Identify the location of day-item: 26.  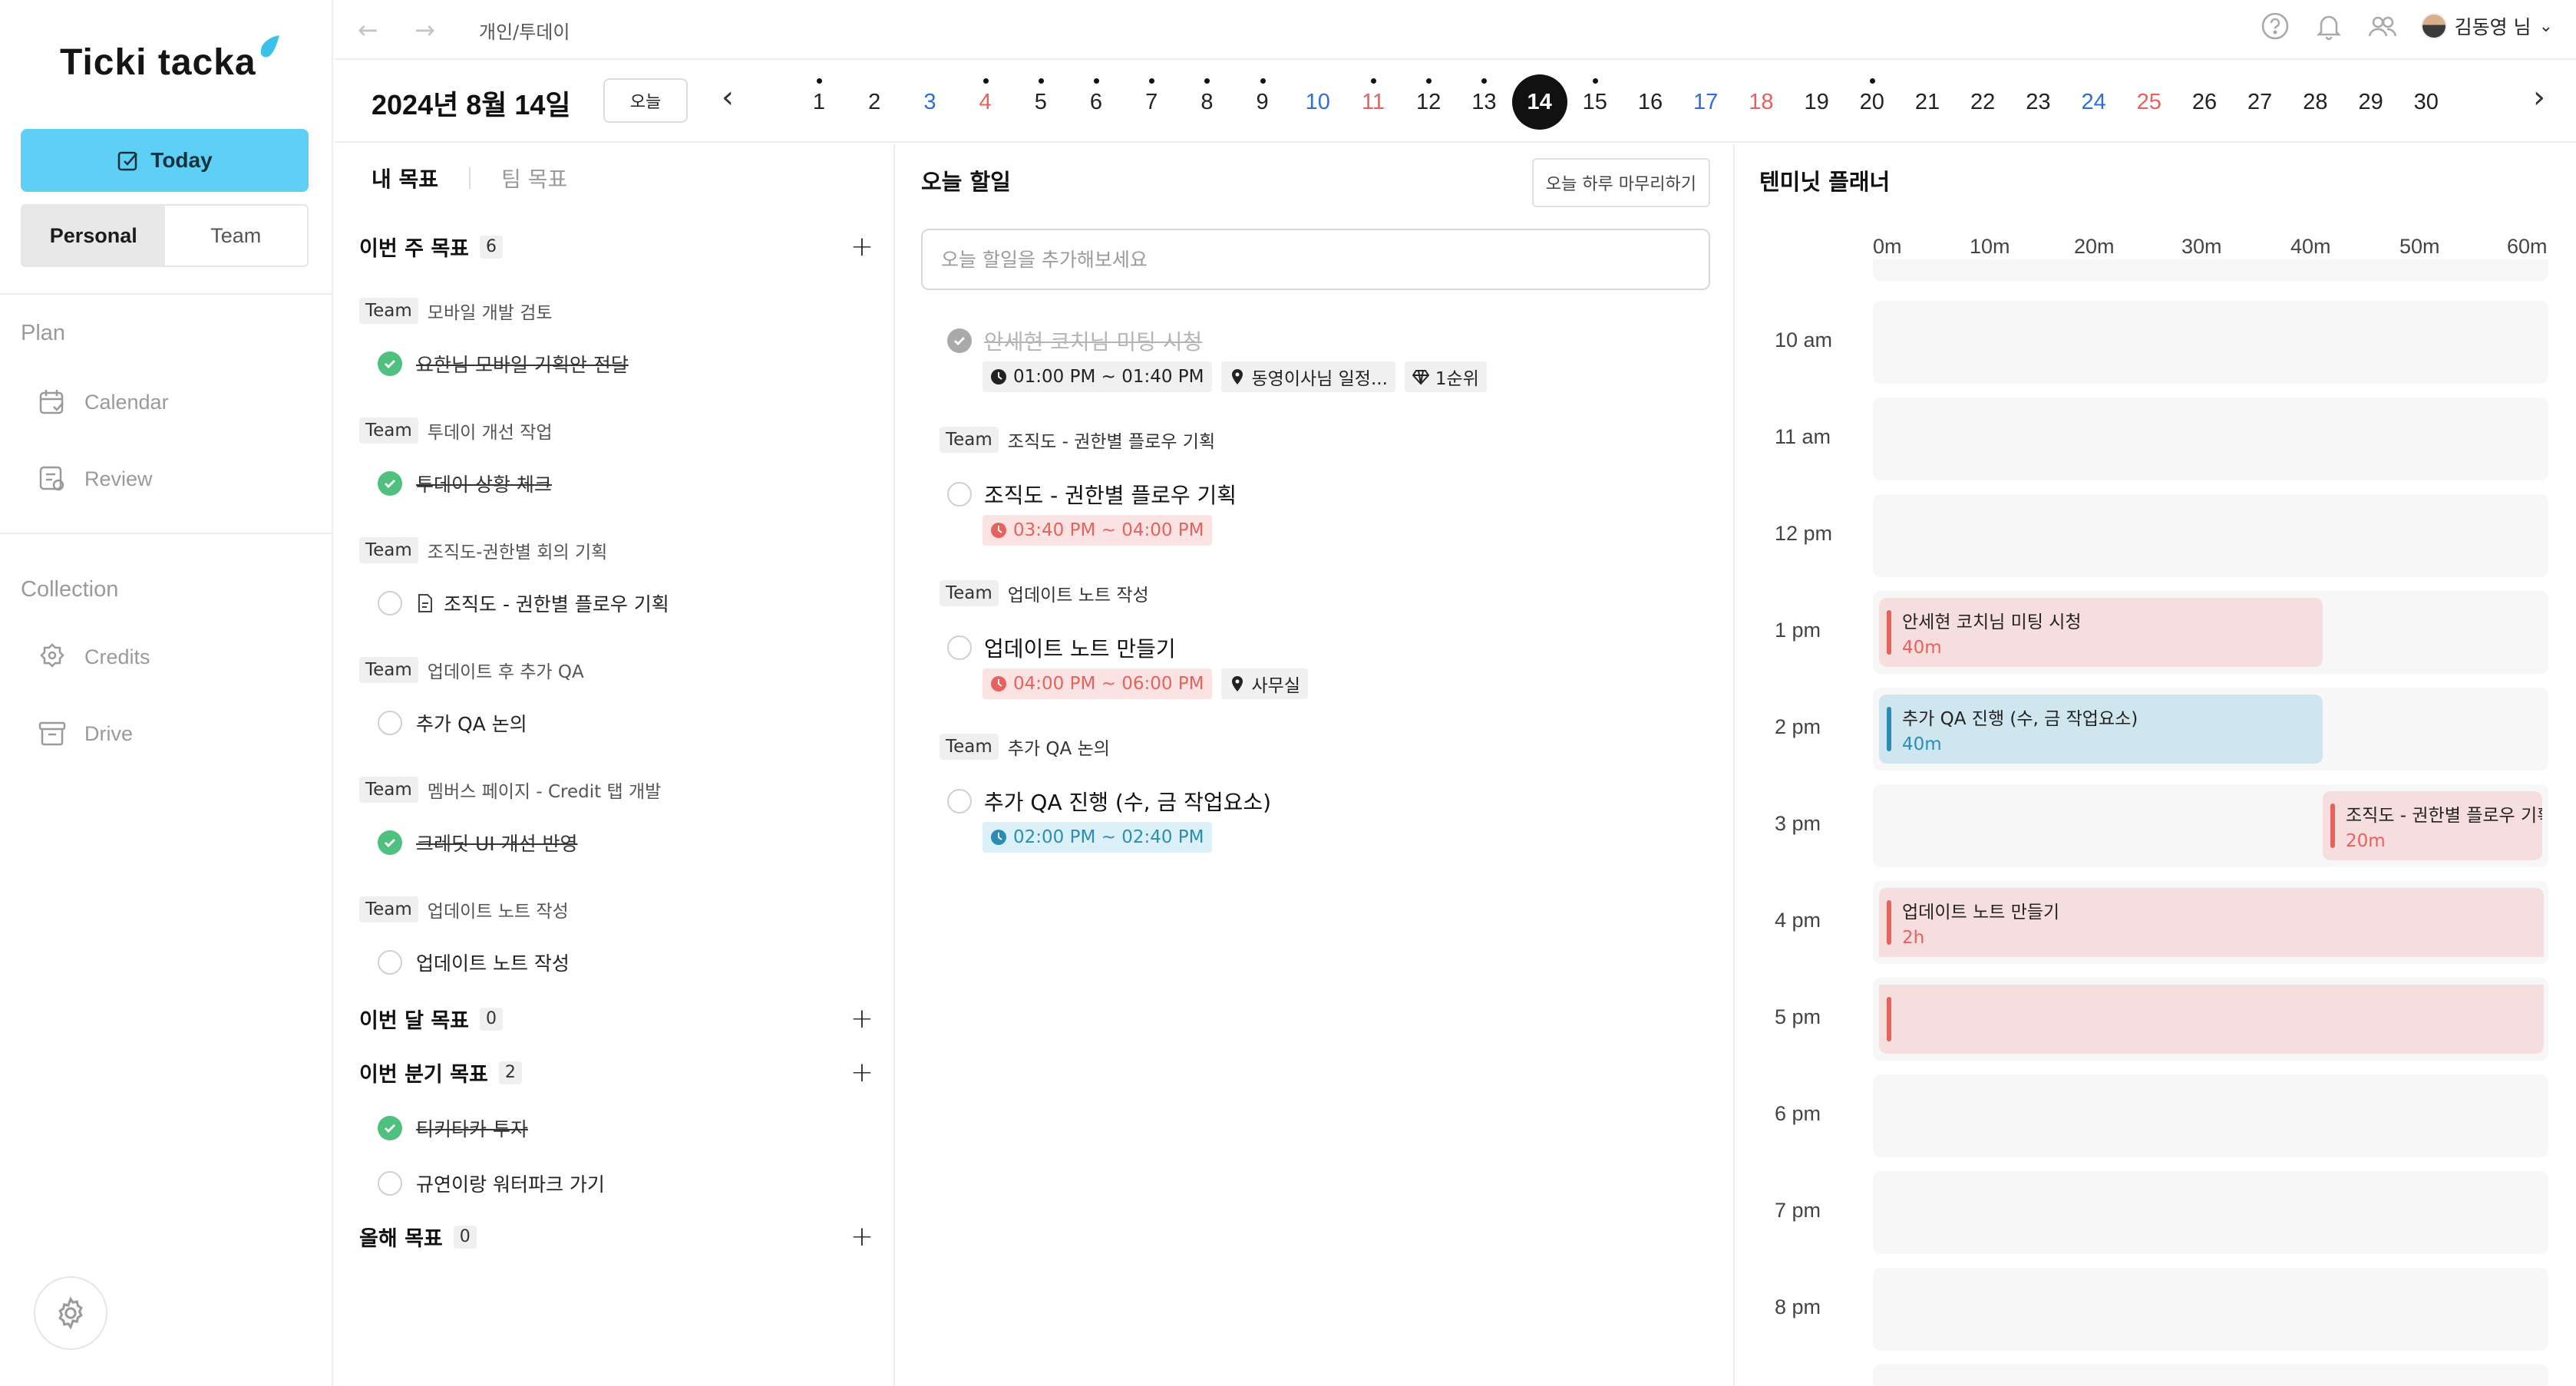
(2204, 102).